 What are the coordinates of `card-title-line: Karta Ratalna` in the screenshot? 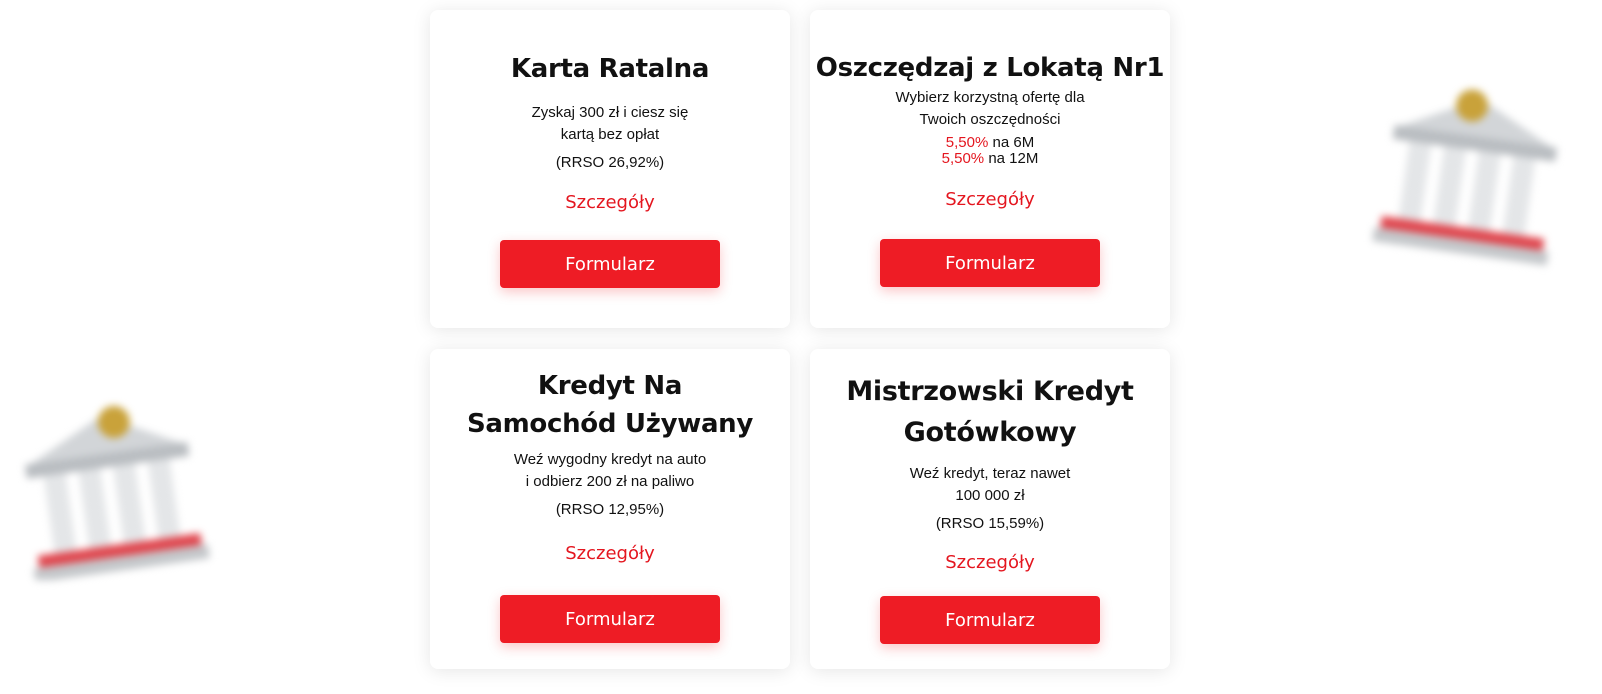 It's located at (610, 69).